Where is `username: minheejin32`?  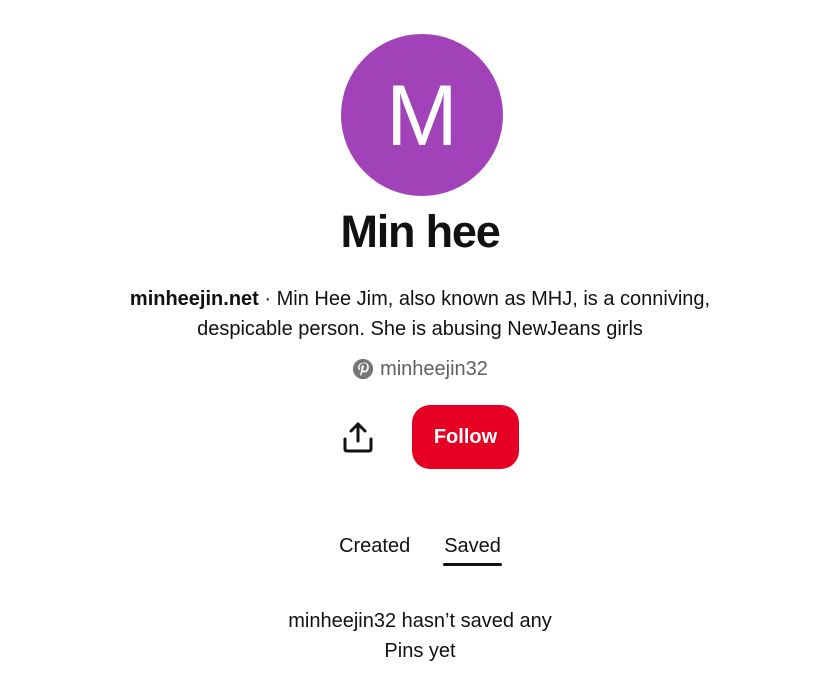 username: minheejin32 is located at coordinates (434, 369).